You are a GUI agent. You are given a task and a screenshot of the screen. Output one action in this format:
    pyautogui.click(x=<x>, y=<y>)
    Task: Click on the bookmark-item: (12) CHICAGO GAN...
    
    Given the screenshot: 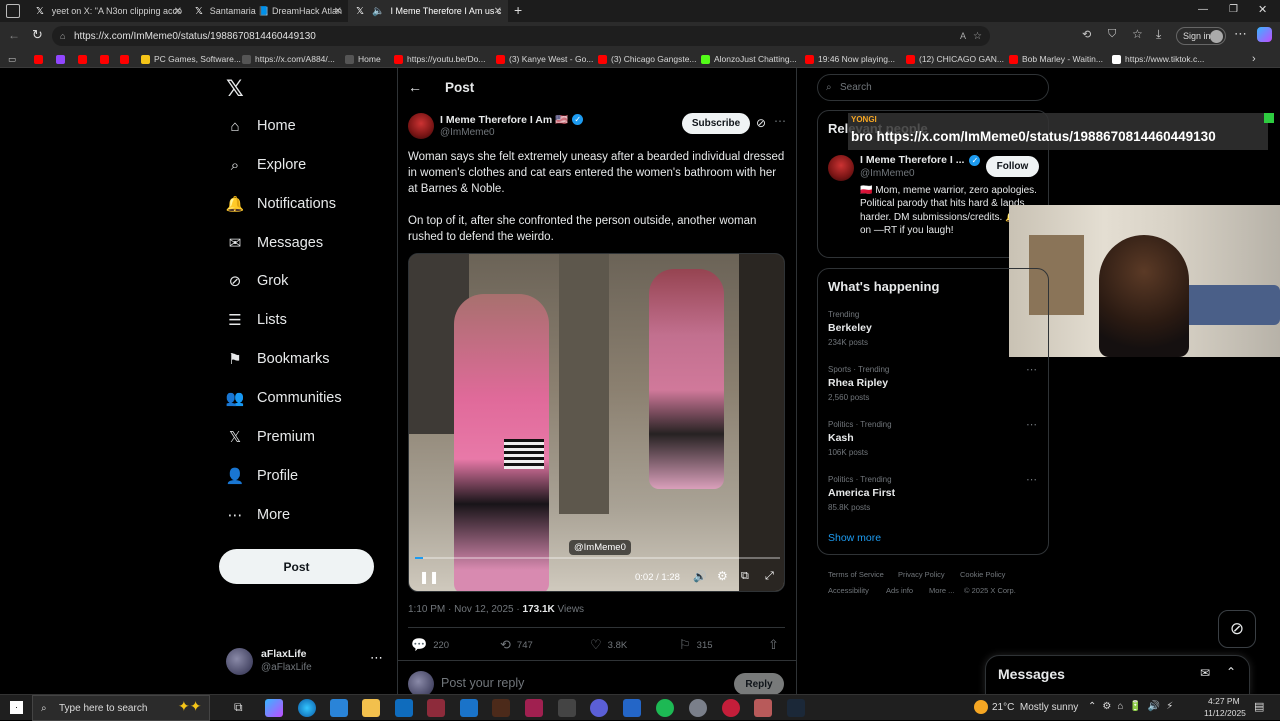 What is the action you would take?
    pyautogui.click(x=955, y=59)
    